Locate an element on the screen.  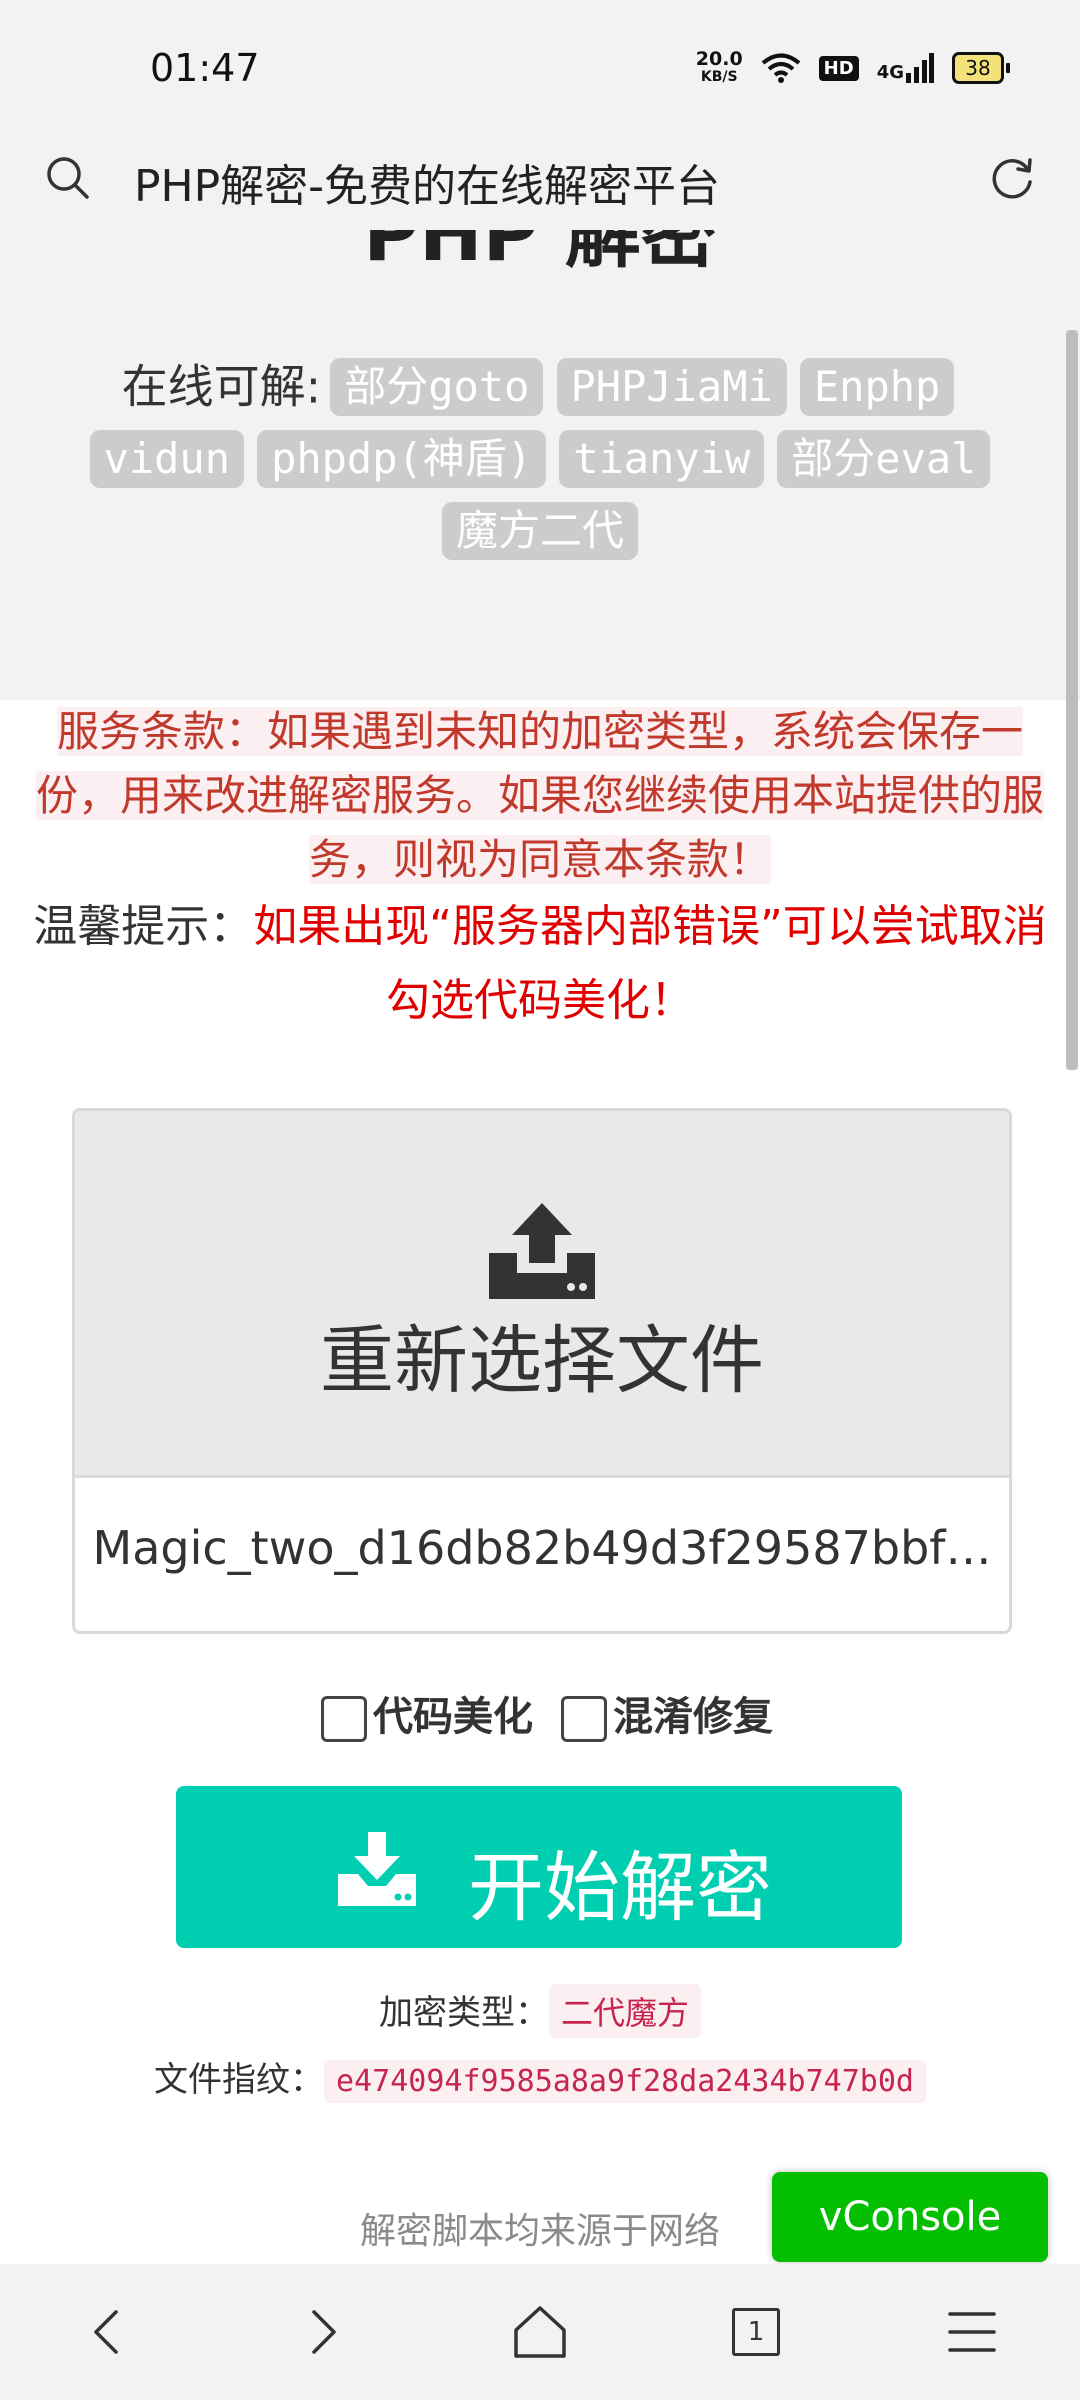
beautify-label: 代码美化 is located at coordinates (453, 1717).